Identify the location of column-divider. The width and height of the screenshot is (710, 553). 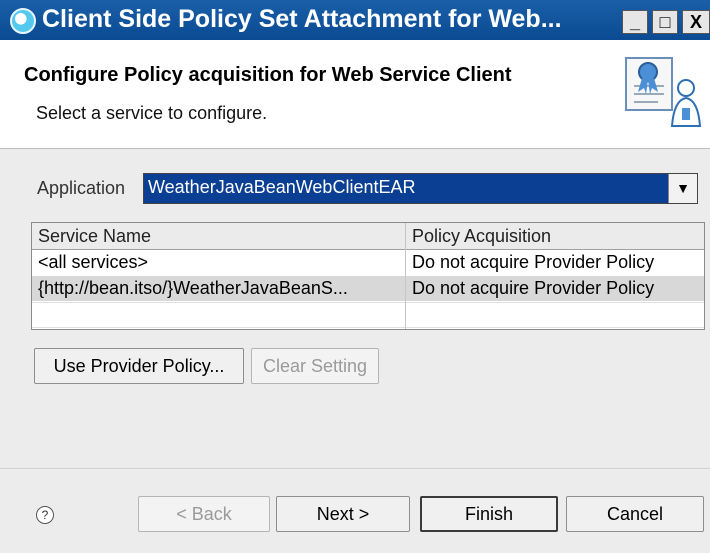
(405, 276).